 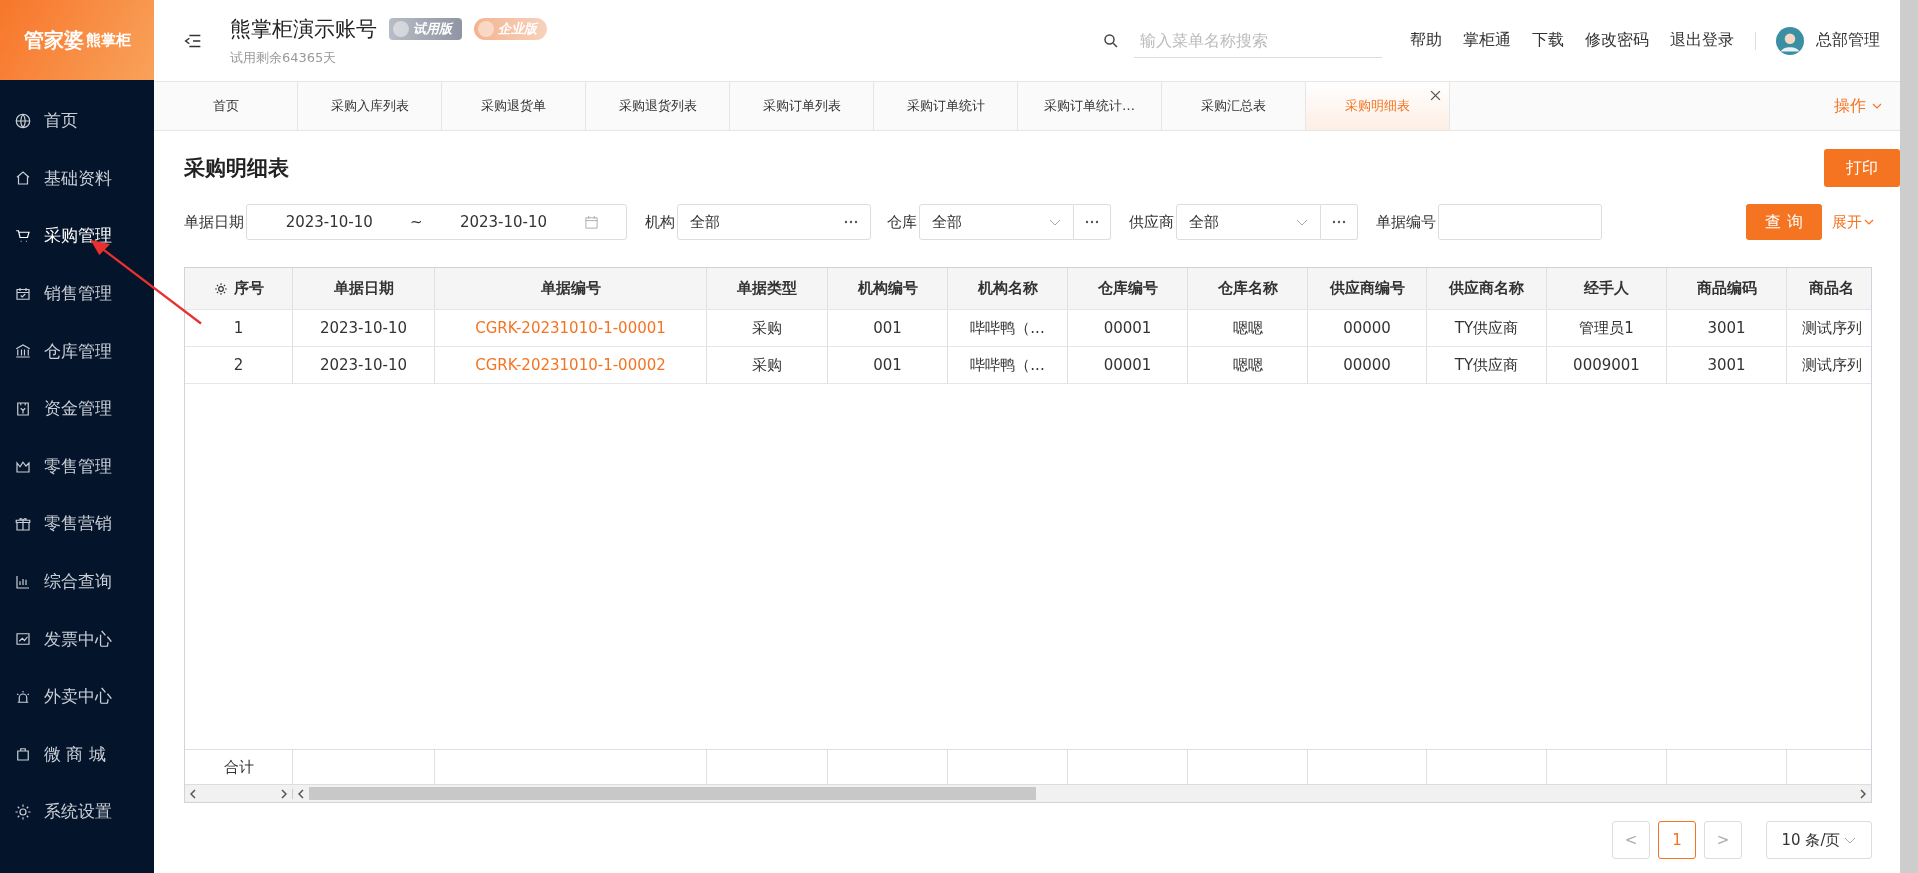 What do you see at coordinates (77, 351) in the screenshot?
I see `sidebar-item: 仓库管理` at bounding box center [77, 351].